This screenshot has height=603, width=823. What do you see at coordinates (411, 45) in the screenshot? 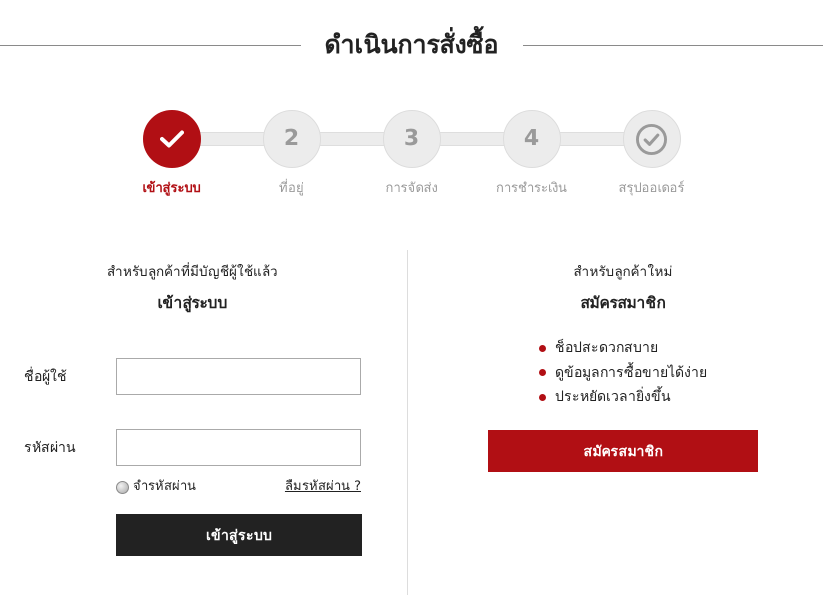
I see `page-title: ดำเนินการสั่งซื้อ` at bounding box center [411, 45].